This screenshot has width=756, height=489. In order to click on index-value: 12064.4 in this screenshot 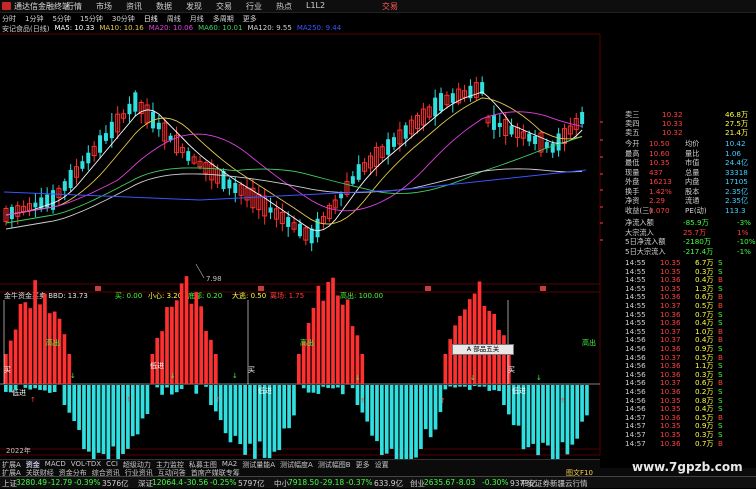, I will do `click(168, 482)`.